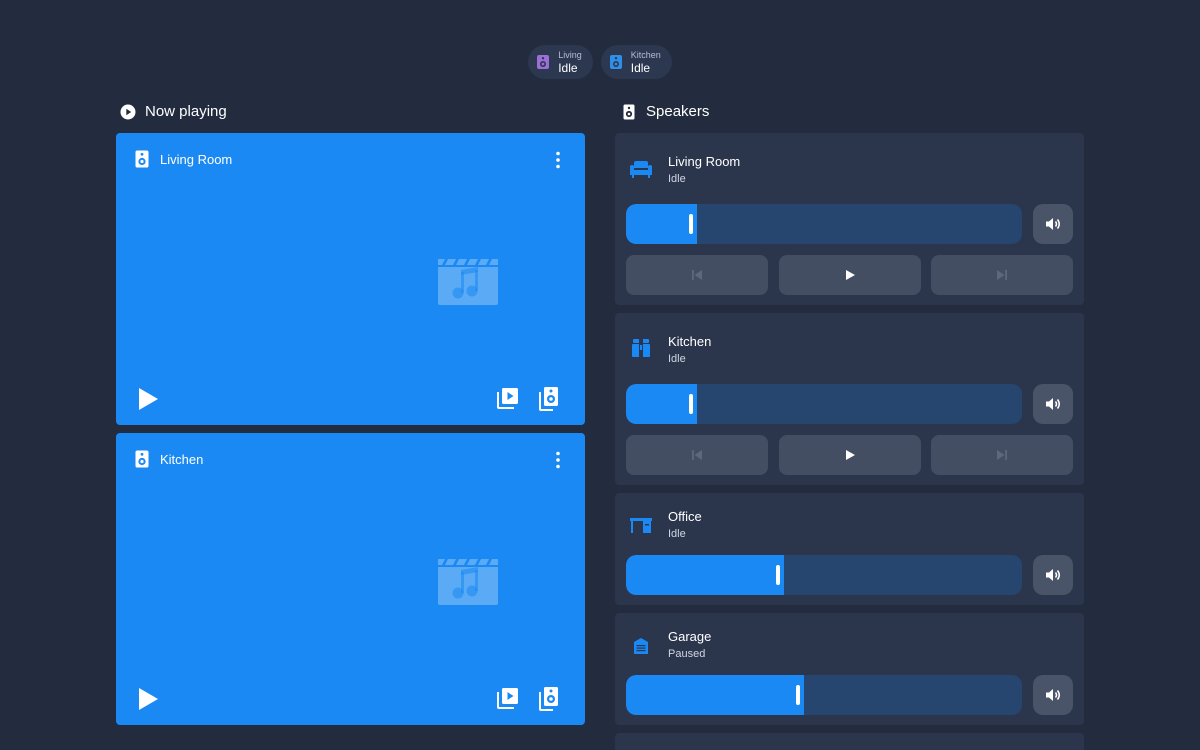 The height and width of the screenshot is (750, 1200). Describe the element at coordinates (678, 111) in the screenshot. I see `speakers-title: Speakers` at that location.